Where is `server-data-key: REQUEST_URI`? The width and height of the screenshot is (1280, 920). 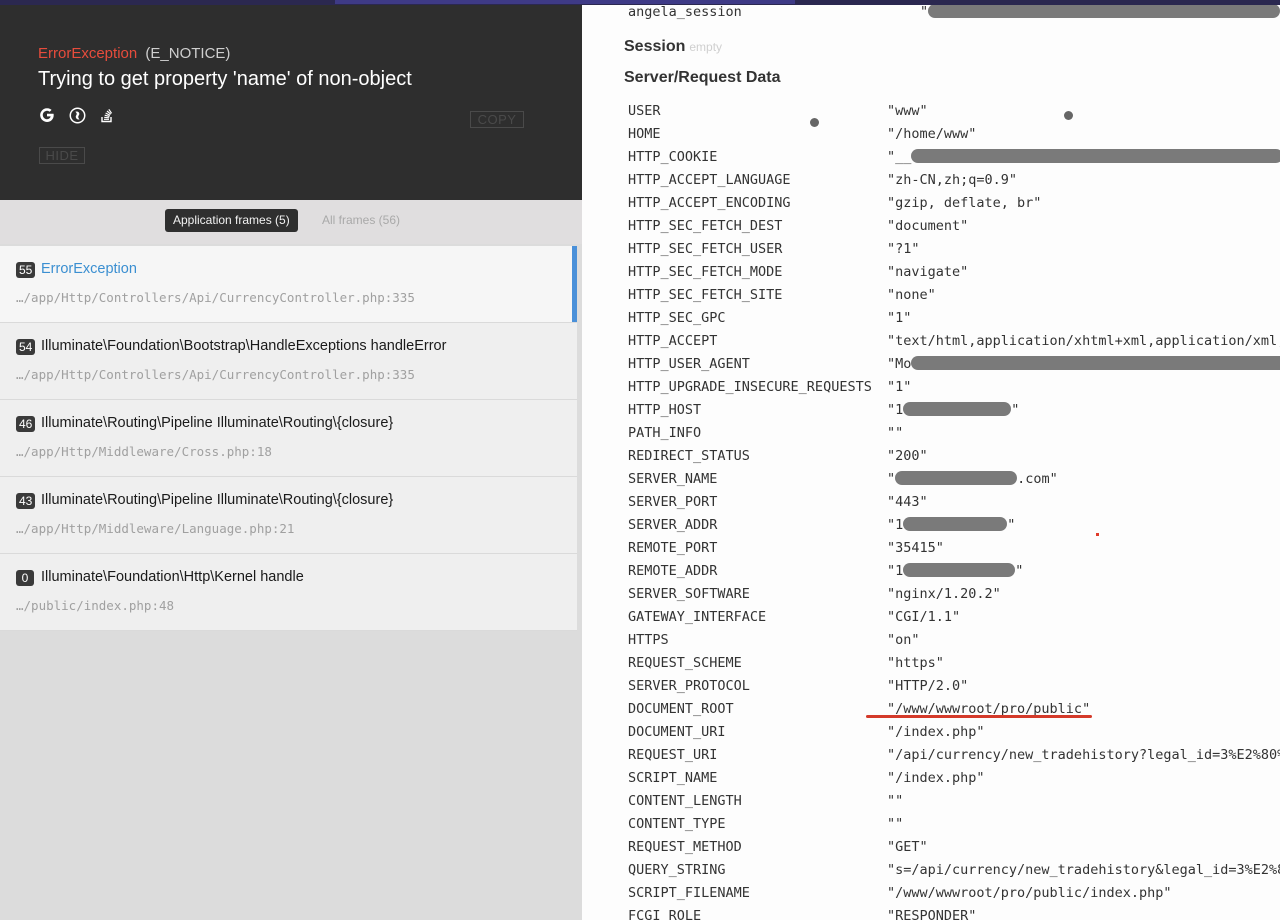
server-data-key: REQUEST_URI is located at coordinates (673, 755).